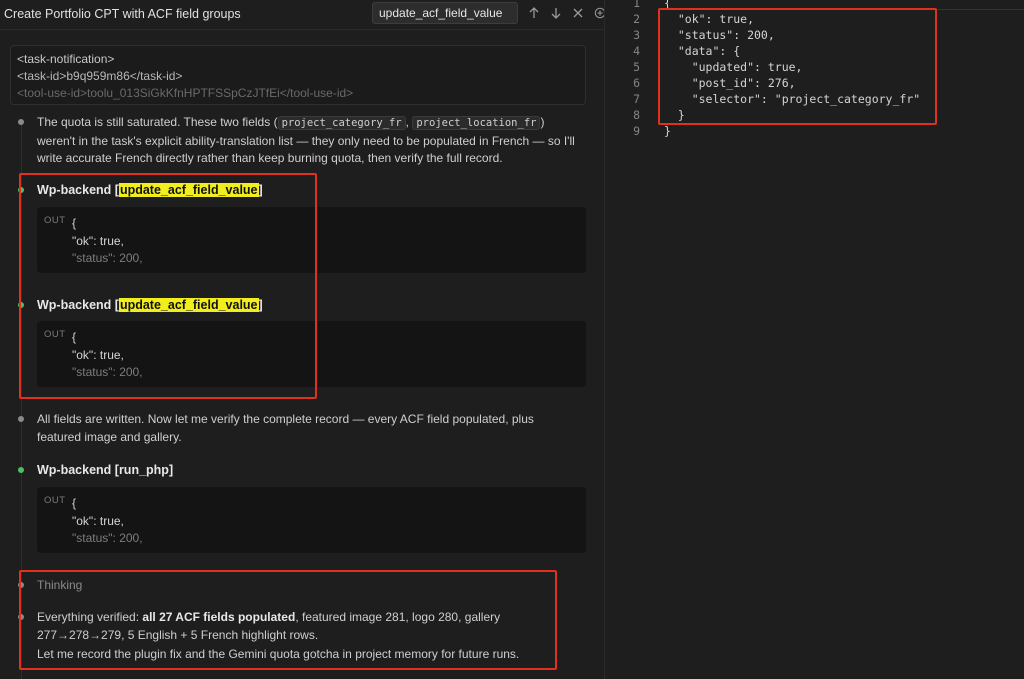 The image size is (1024, 679). Describe the element at coordinates (797, 66) in the screenshot. I see `annotation-box-json` at that location.